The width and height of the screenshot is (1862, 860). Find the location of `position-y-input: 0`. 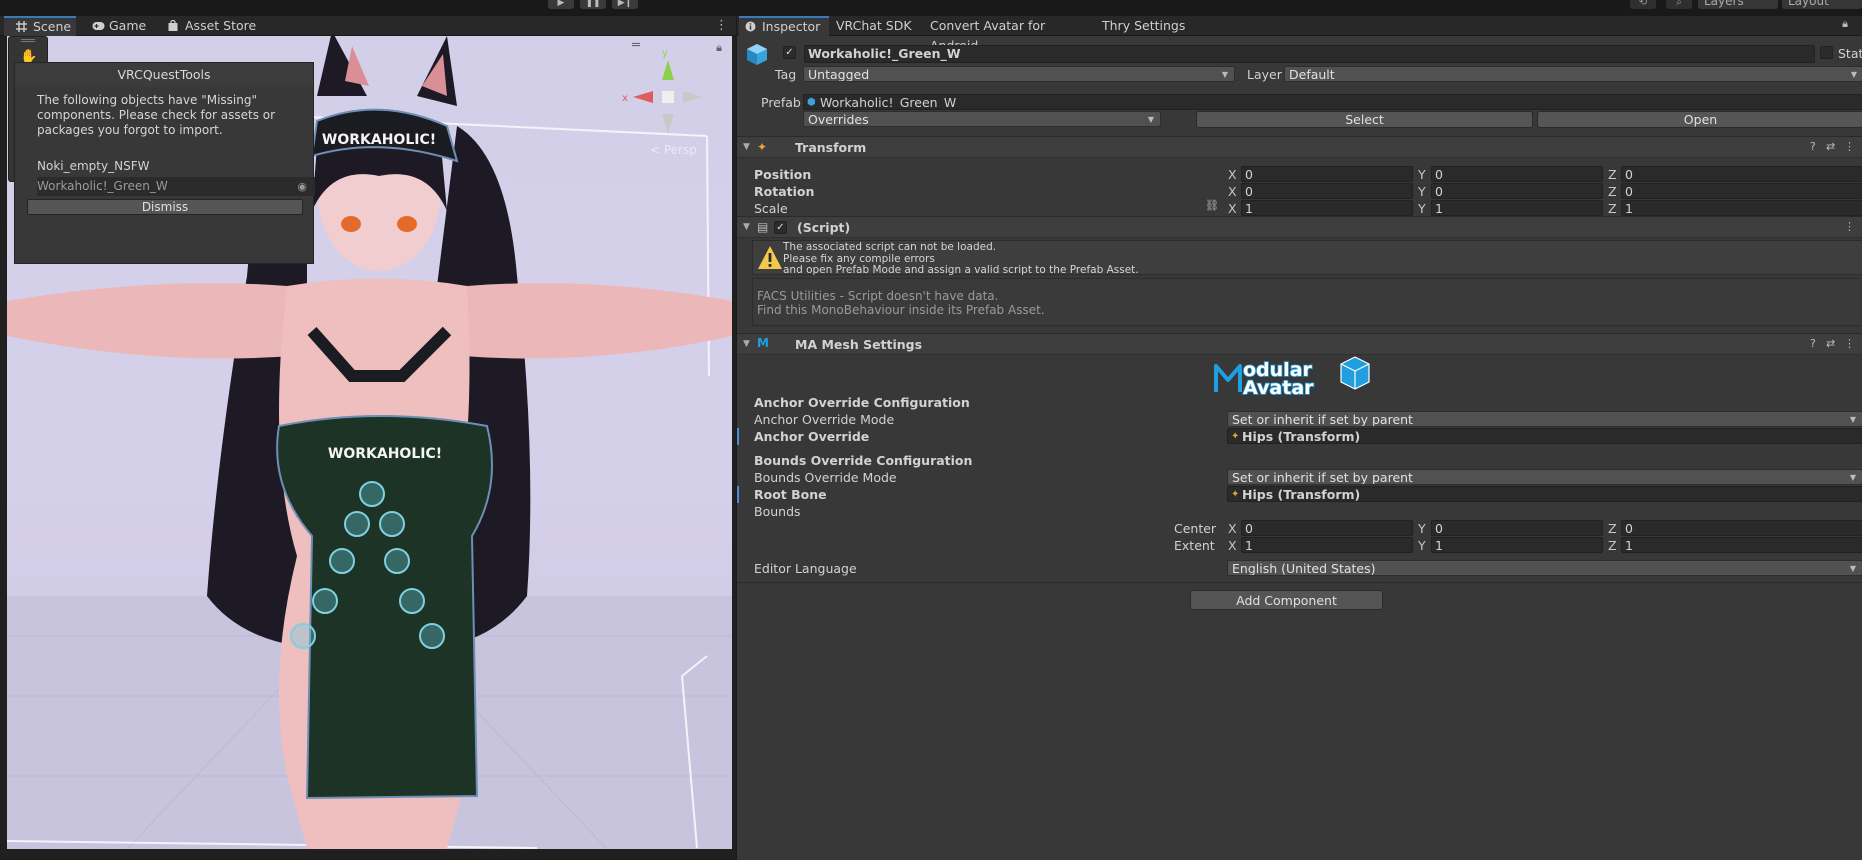

position-y-input: 0 is located at coordinates (1517, 174).